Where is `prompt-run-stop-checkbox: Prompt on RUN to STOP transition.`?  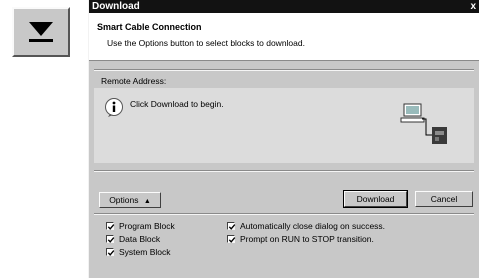 prompt-run-stop-checkbox: Prompt on RUN to STOP transition. is located at coordinates (300, 239).